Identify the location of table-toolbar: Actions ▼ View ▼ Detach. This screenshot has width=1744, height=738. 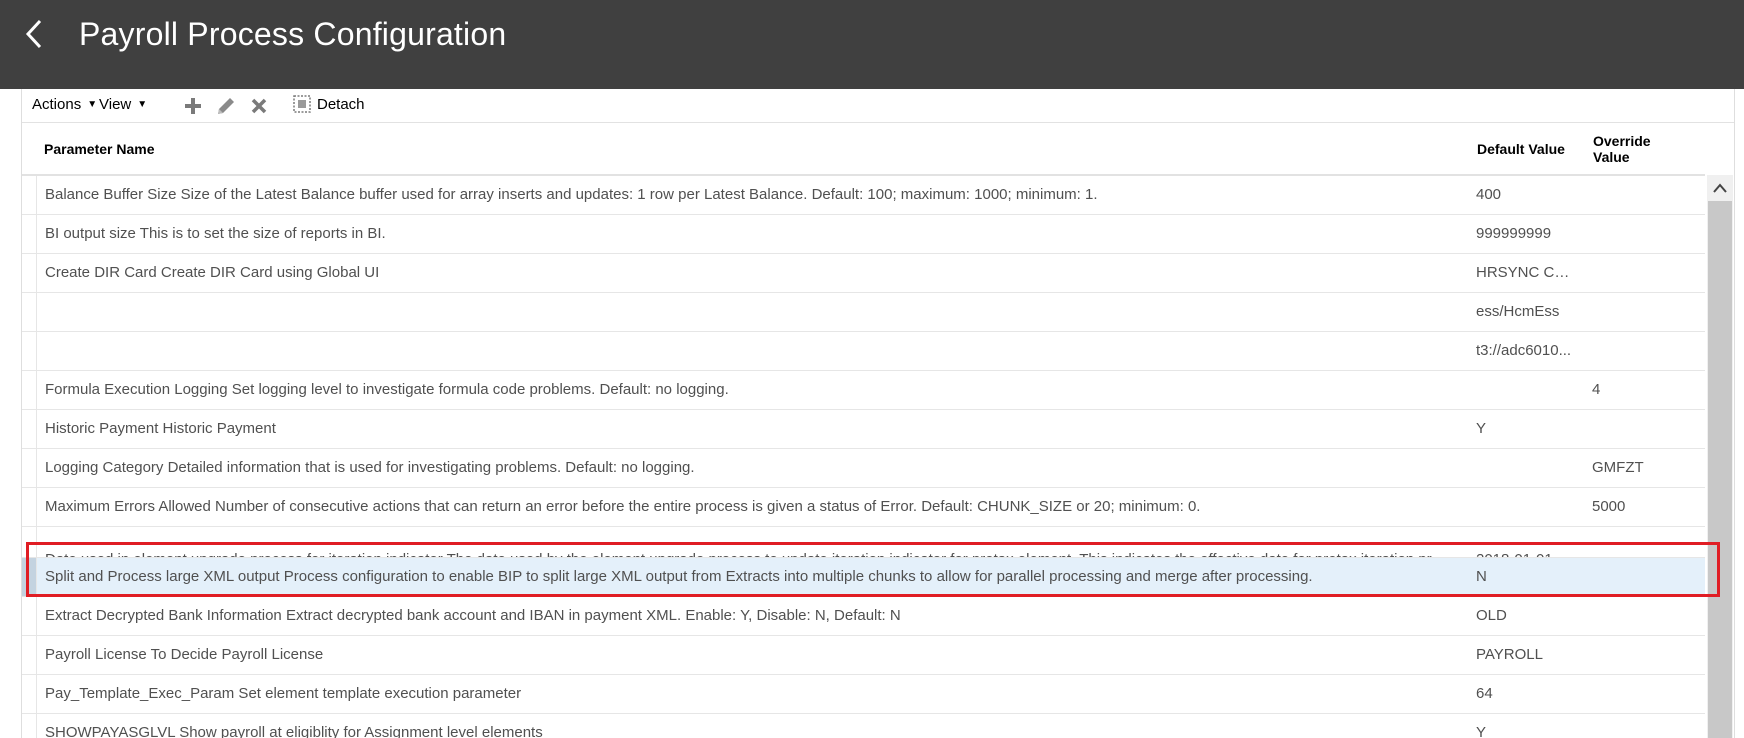
(878, 106).